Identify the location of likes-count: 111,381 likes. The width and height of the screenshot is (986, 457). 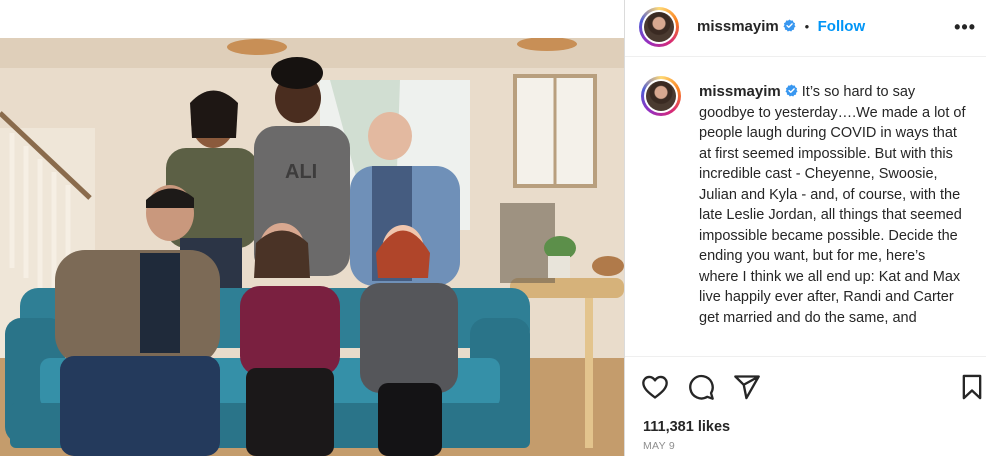
(686, 427).